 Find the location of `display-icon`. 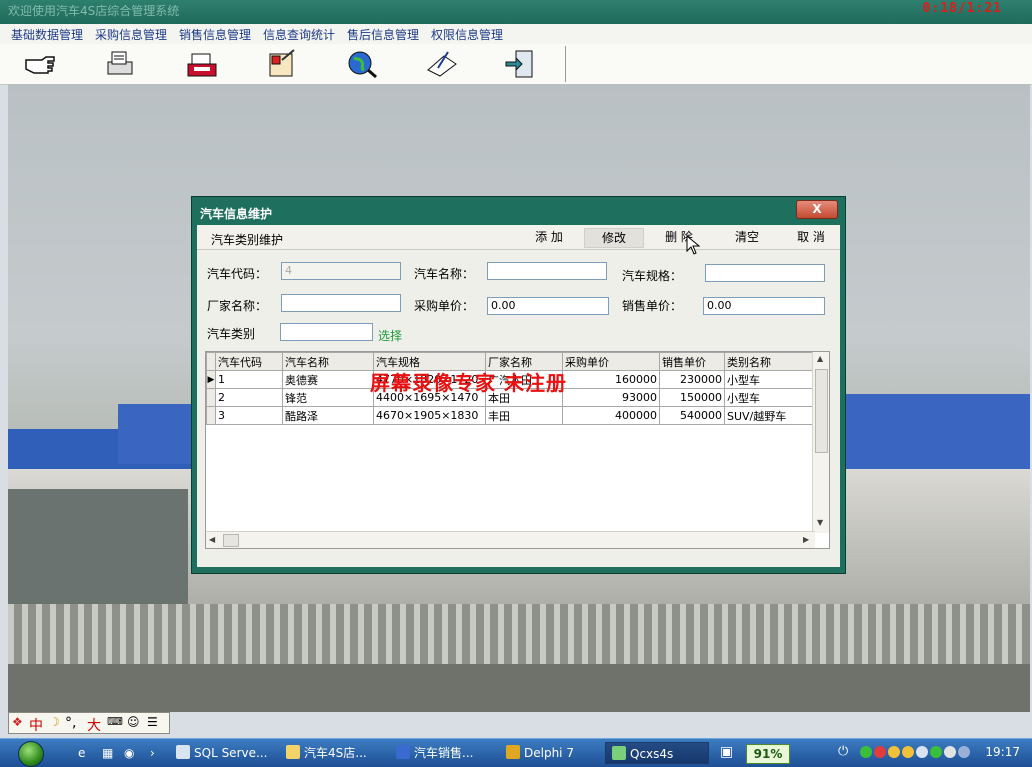

display-icon is located at coordinates (964, 752).